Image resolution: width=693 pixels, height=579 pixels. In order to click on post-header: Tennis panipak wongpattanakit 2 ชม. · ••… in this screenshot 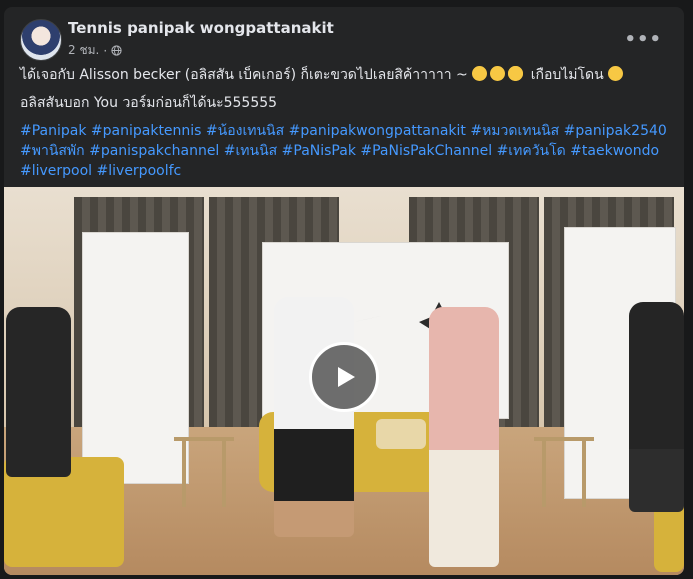, I will do `click(344, 39)`.